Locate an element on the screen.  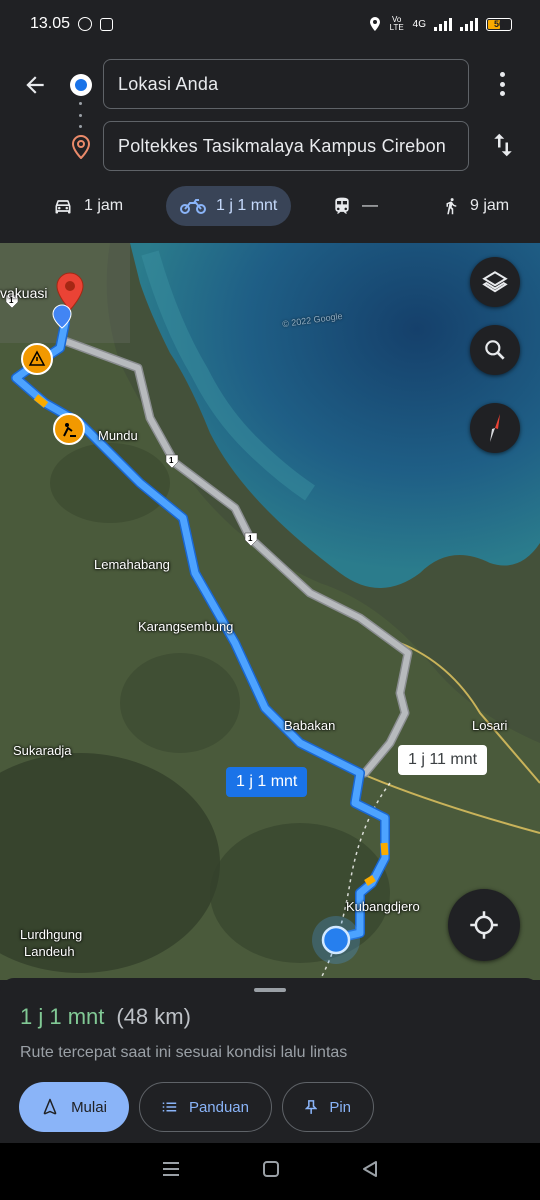
map-label: Kubangdjero is located at coordinates (383, 906).